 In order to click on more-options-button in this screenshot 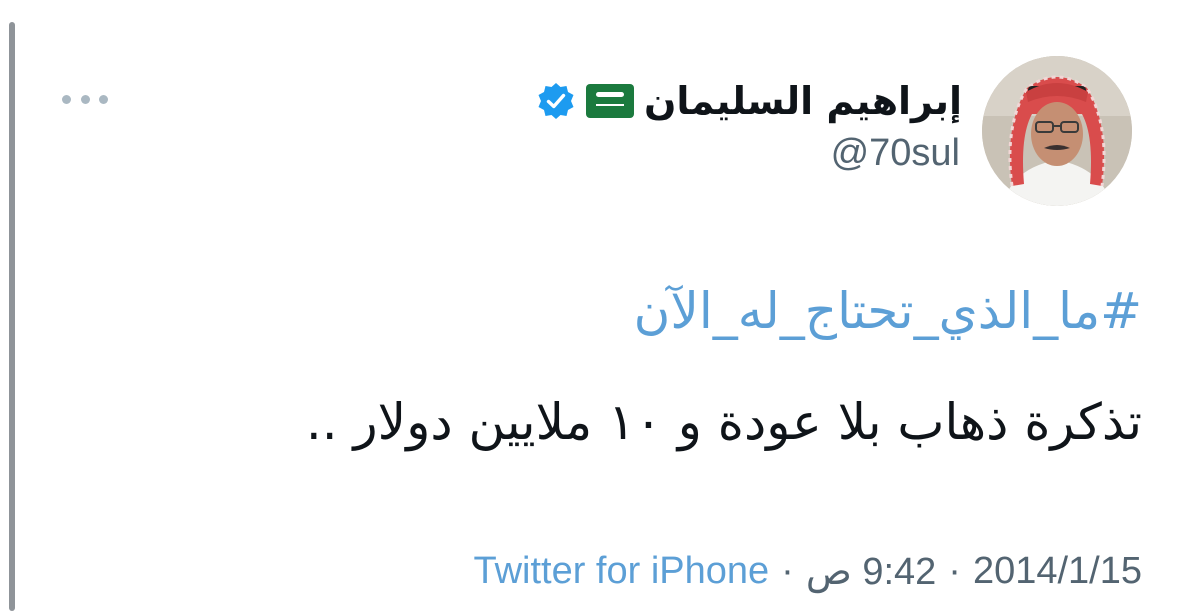, I will do `click(85, 99)`.